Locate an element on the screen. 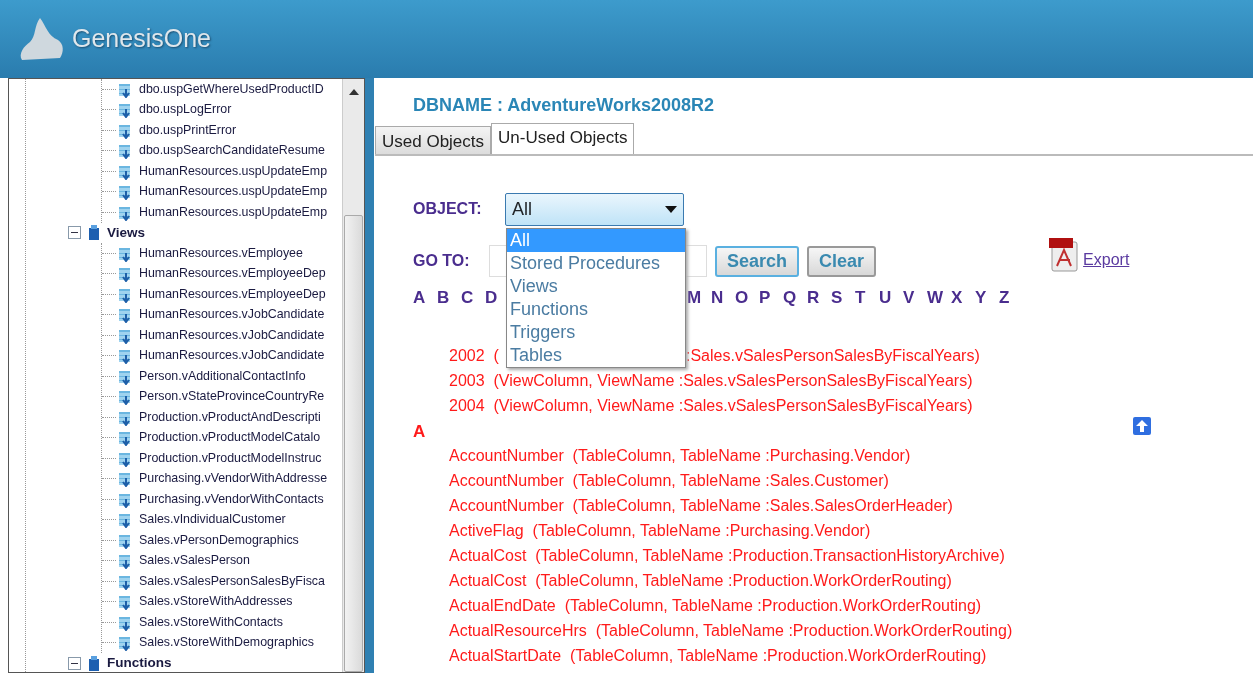  tree-item: Sales.vPersonDemographics is located at coordinates (219, 540).